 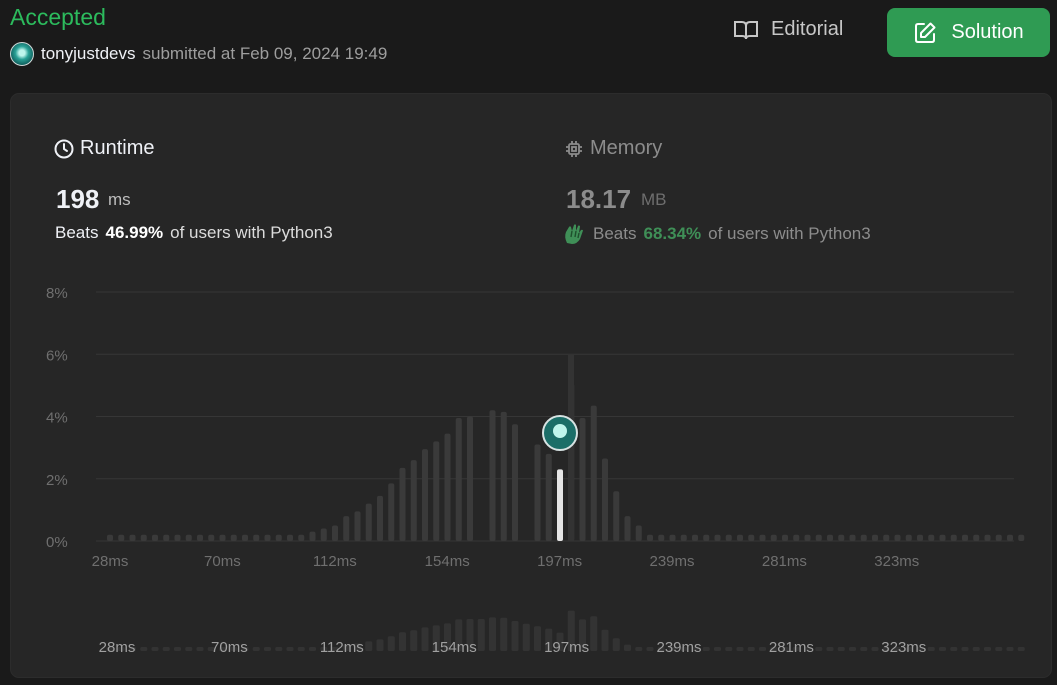 I want to click on y-tick-label: 0%, so click(x=57, y=542).